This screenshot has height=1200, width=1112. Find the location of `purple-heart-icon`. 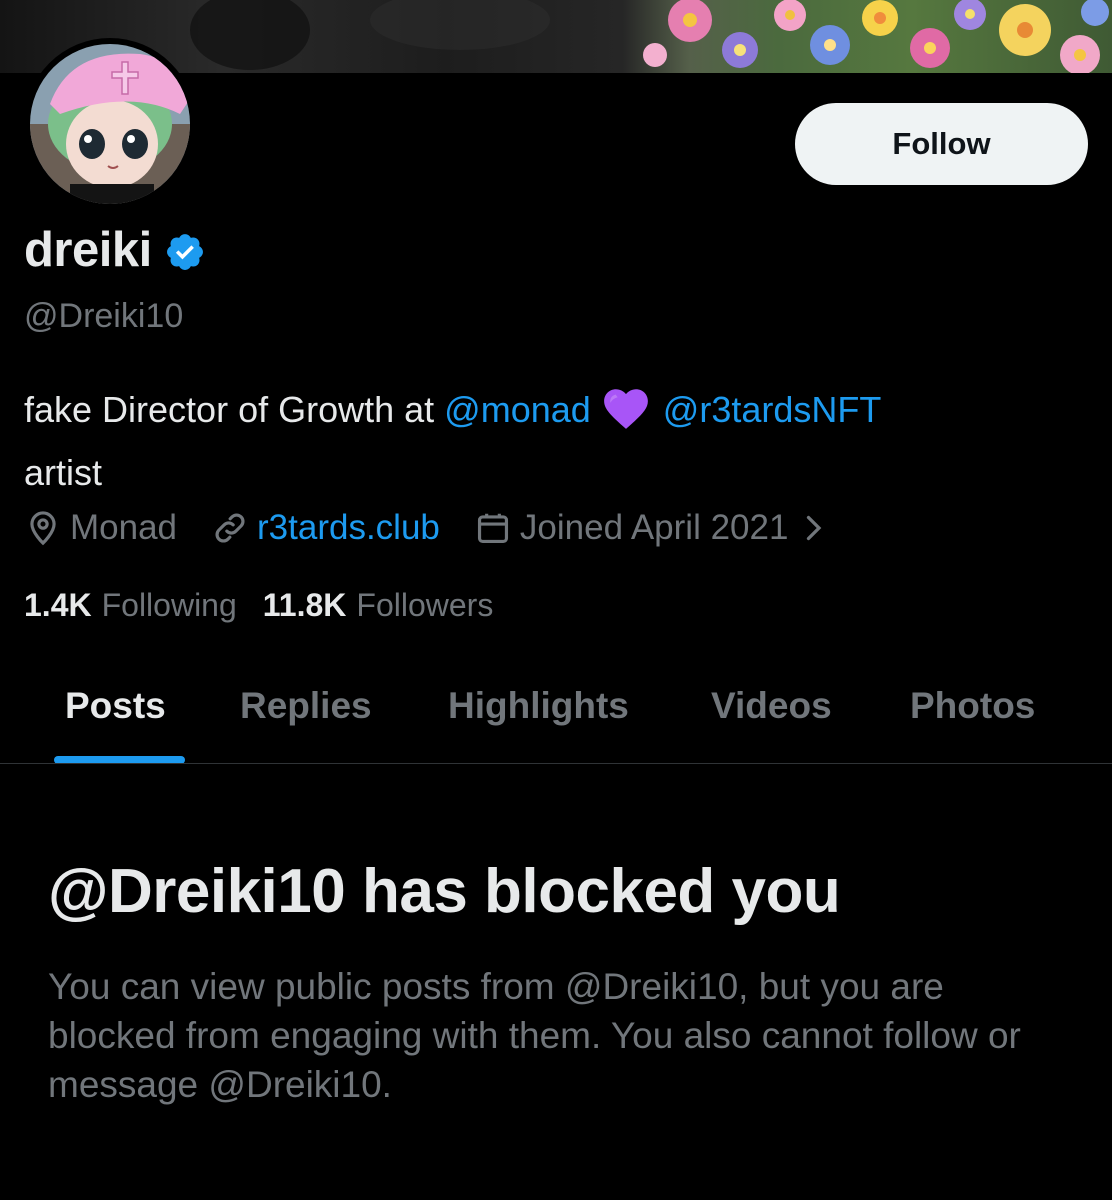

purple-heart-icon is located at coordinates (626, 414).